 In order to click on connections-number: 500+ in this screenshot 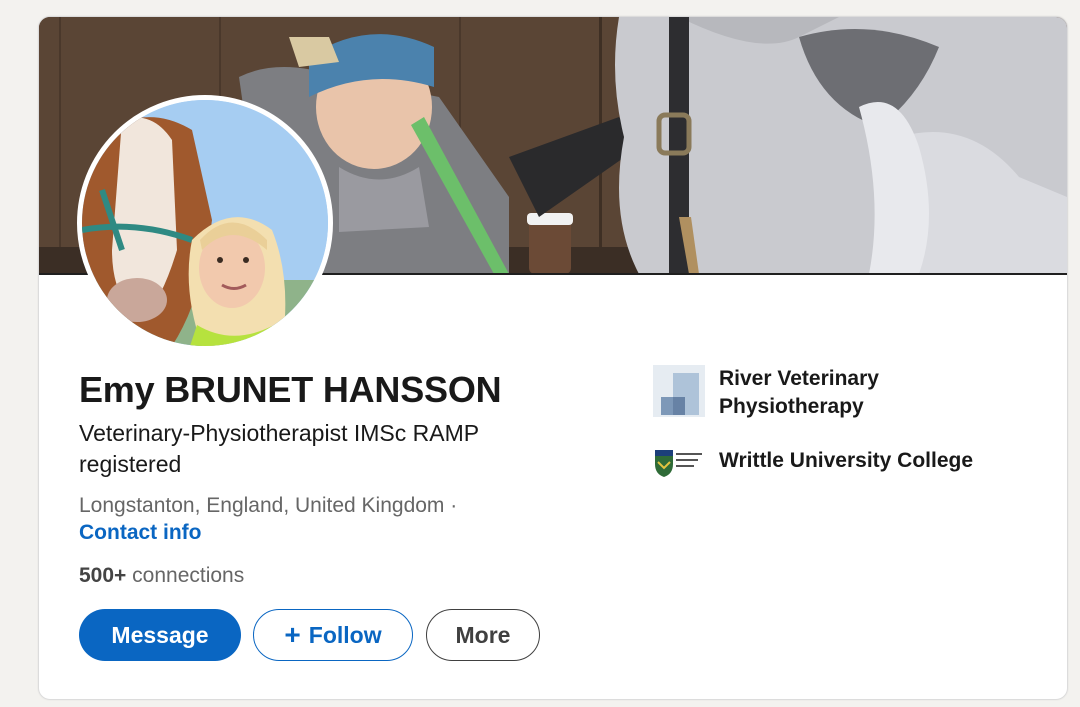, I will do `click(103, 575)`.